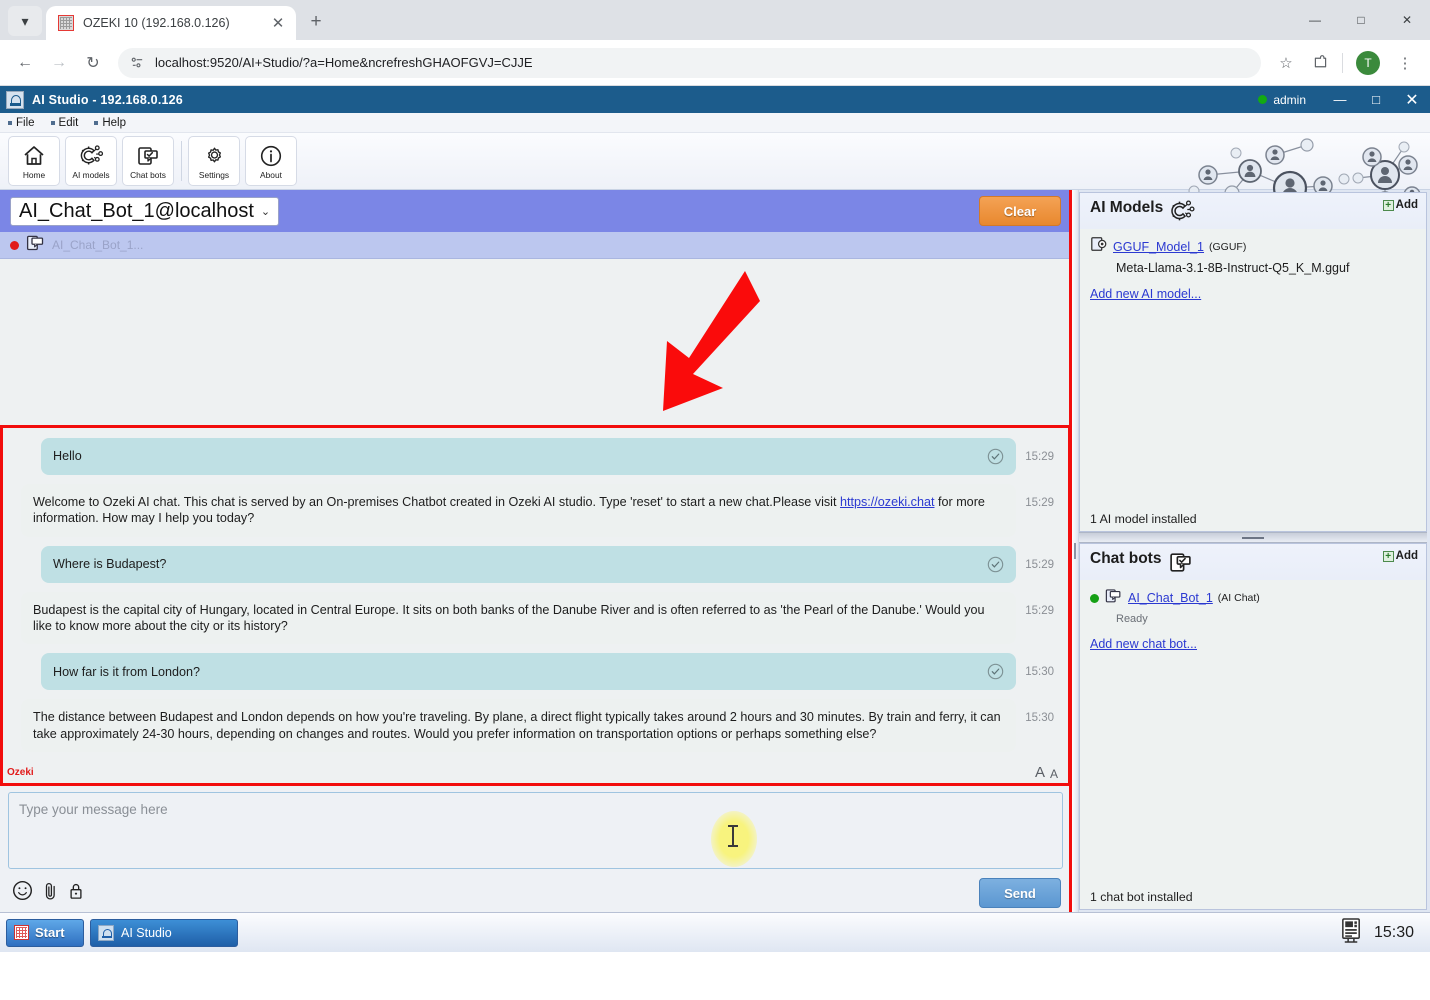 This screenshot has height=1000, width=1430. I want to click on message-input-placeholder: Type your message here, so click(93, 809).